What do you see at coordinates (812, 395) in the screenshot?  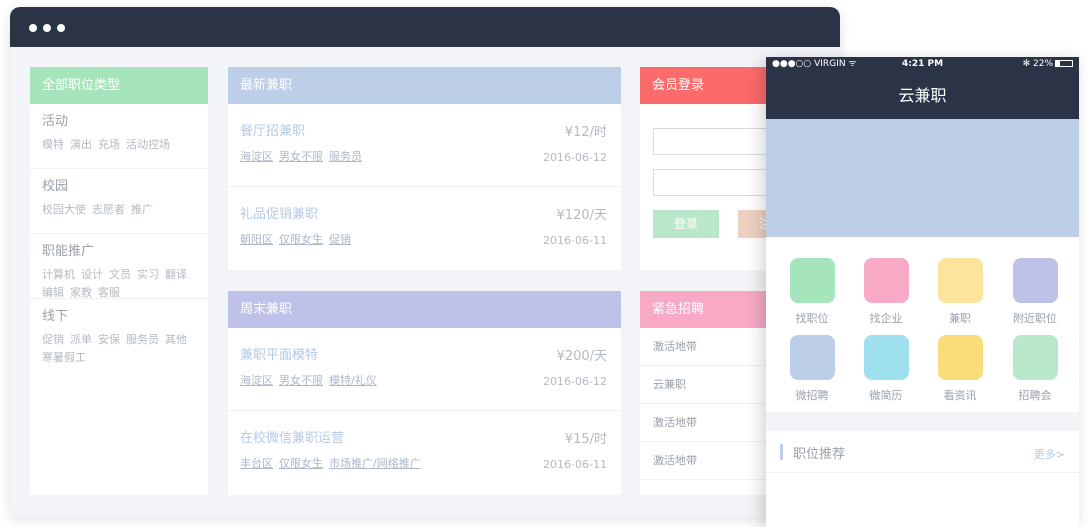 I see `tile-label: 微招聘` at bounding box center [812, 395].